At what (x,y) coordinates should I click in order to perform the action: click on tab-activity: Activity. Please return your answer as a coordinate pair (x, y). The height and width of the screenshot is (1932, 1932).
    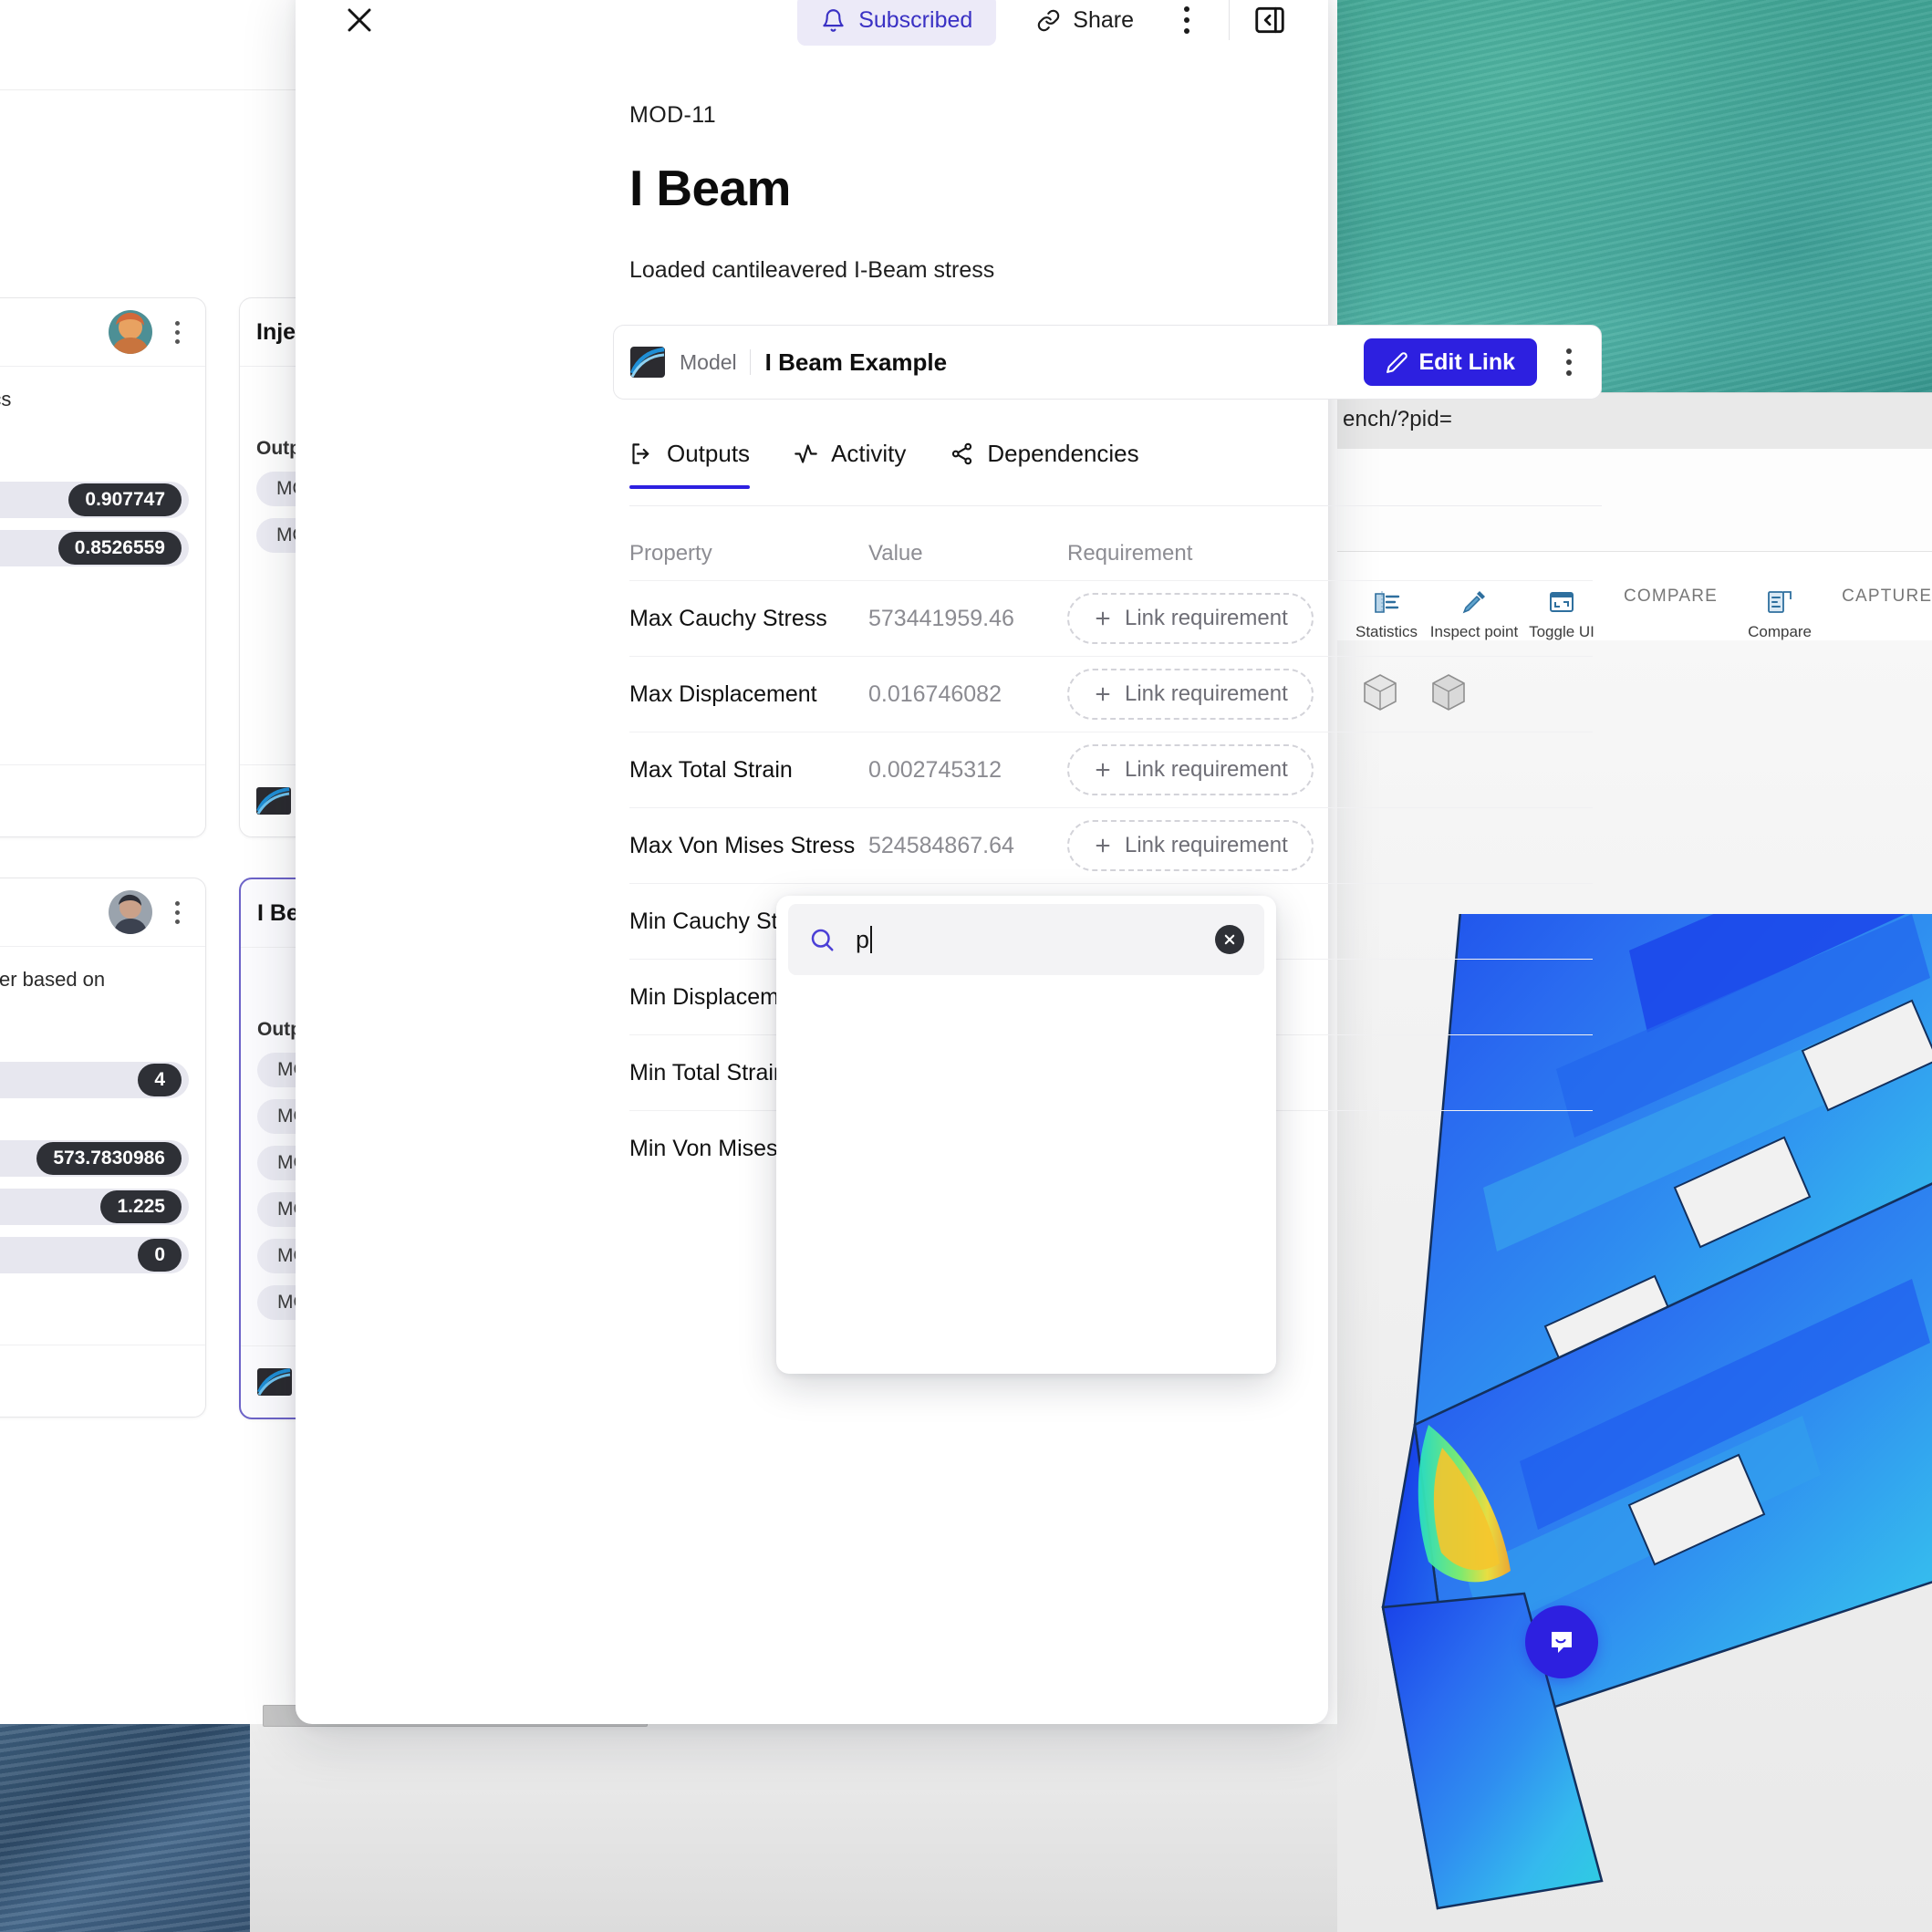
    Looking at the image, I should click on (850, 464).